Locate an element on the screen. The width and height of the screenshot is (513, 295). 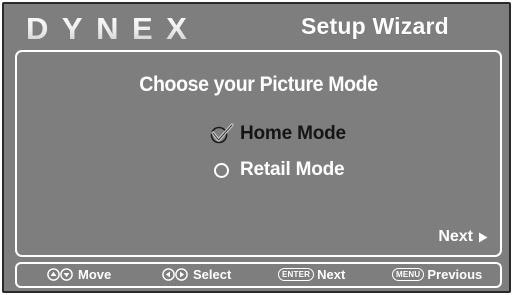
hint-select: Select is located at coordinates (196, 274).